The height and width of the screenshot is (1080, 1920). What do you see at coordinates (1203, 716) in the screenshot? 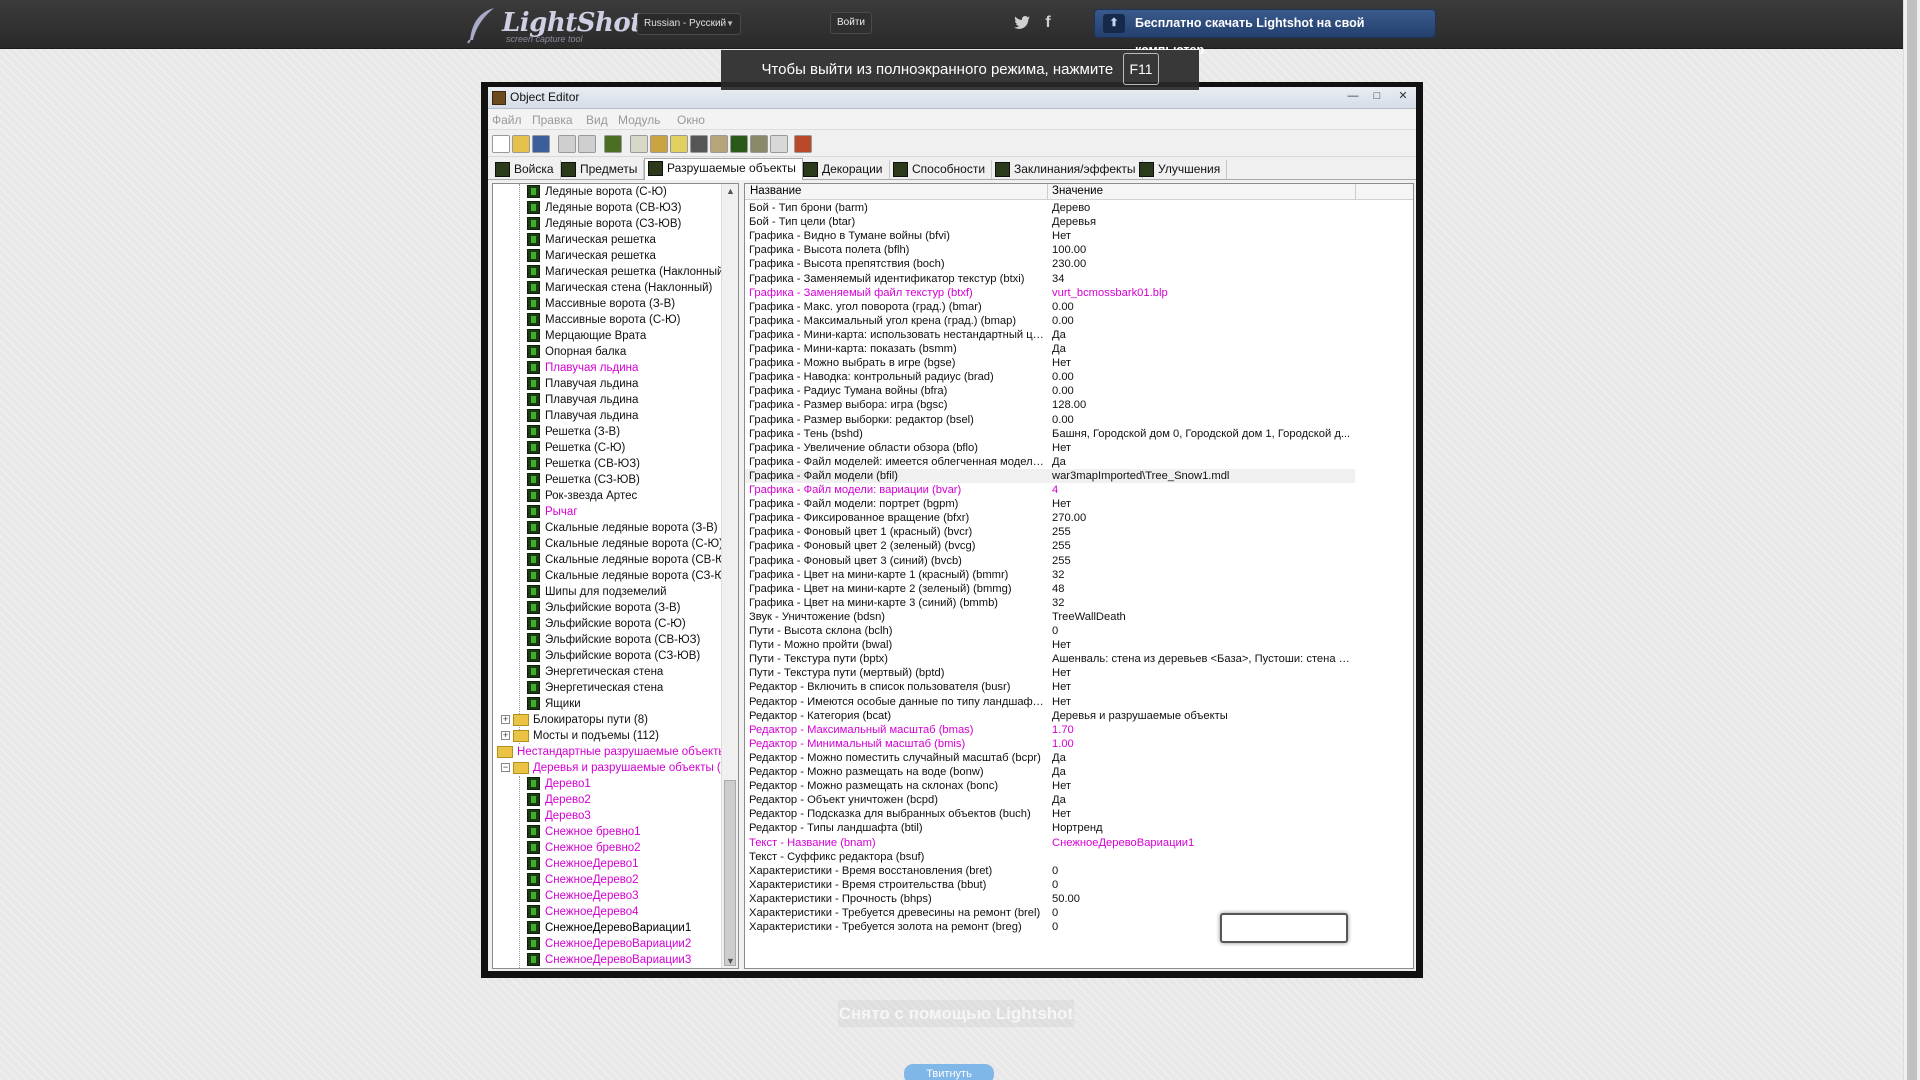
I see `property-value: Деревья и разрушаемые объекты` at bounding box center [1203, 716].